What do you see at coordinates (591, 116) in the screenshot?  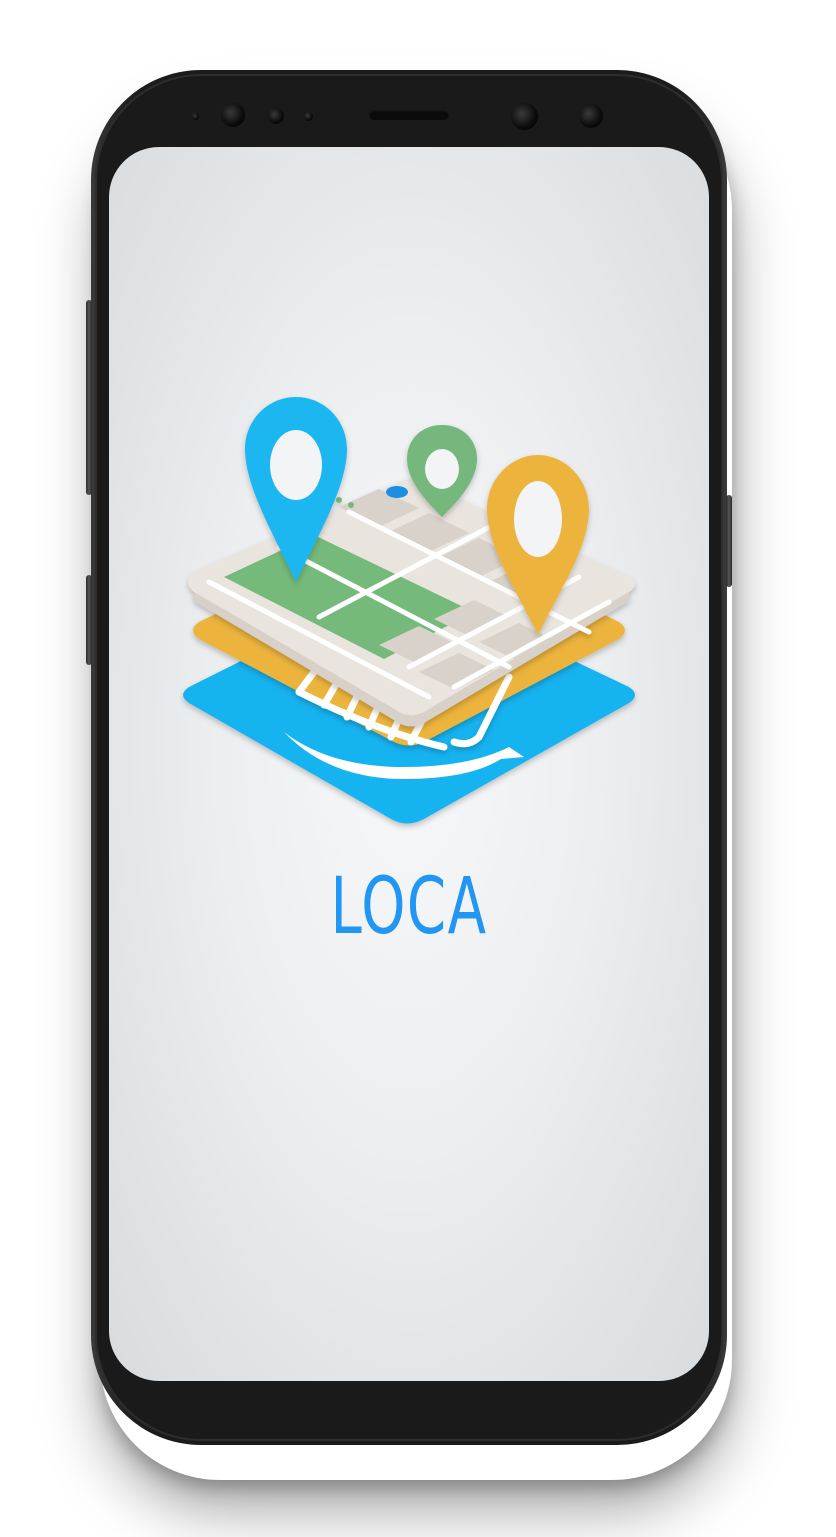 I see `iris-sensor-icon` at bounding box center [591, 116].